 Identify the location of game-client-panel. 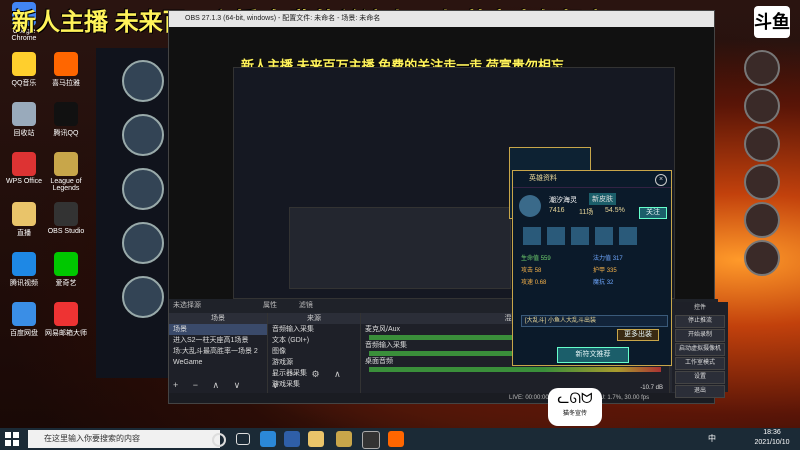
(132, 213).